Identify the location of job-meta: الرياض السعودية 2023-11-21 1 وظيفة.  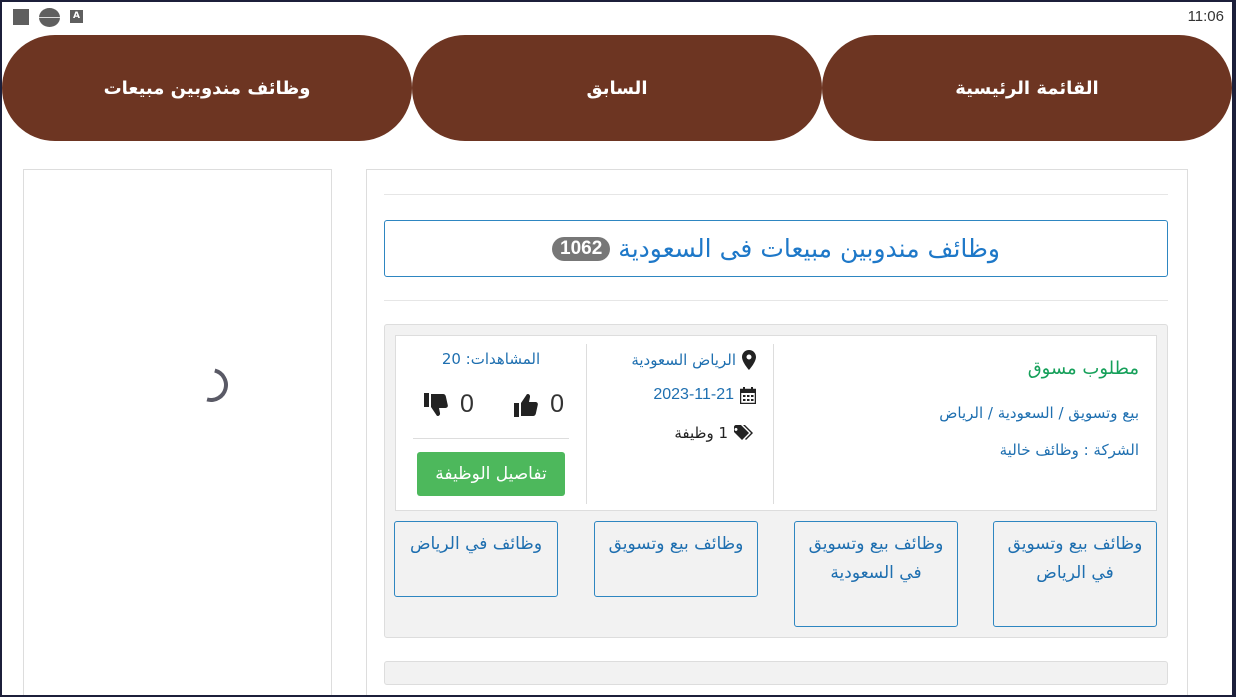
(680, 423).